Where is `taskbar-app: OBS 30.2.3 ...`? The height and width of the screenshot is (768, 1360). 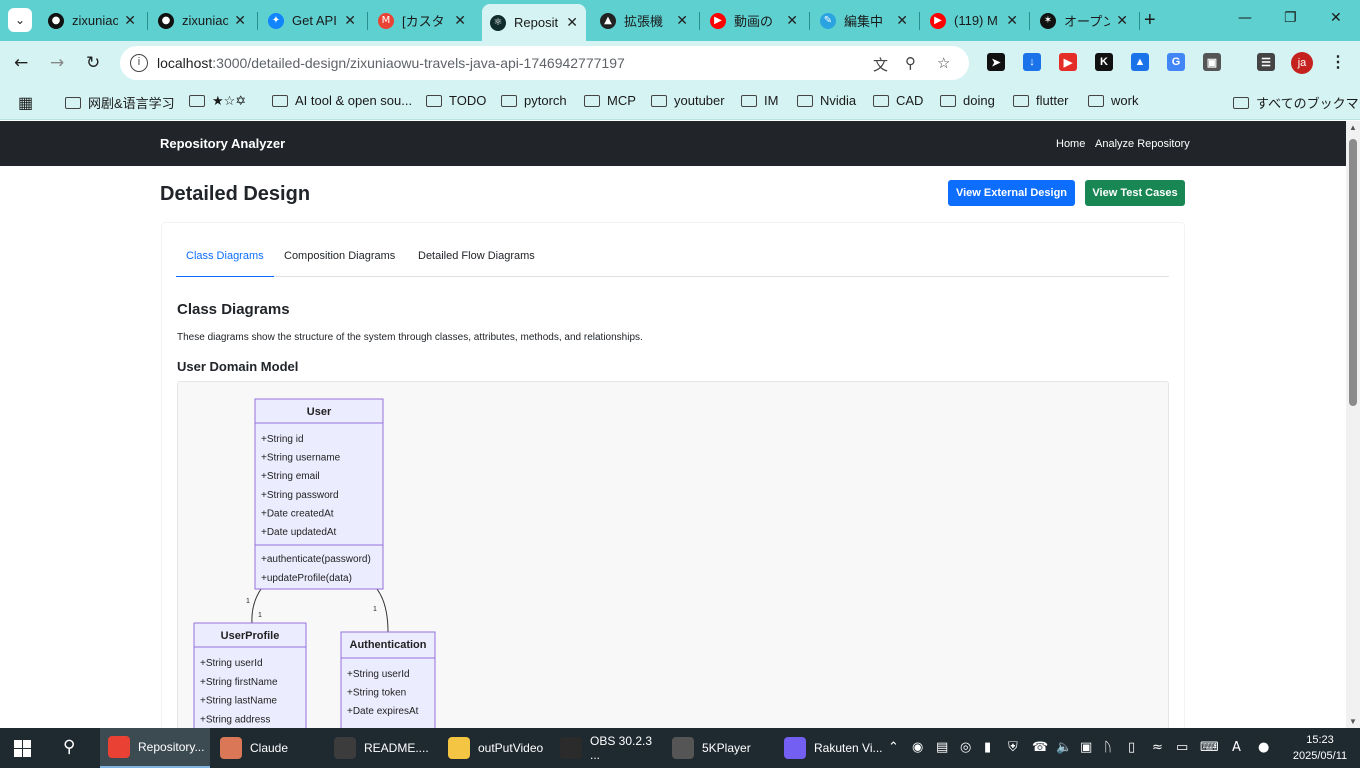
taskbar-app: OBS 30.2.3 ... is located at coordinates (605, 748).